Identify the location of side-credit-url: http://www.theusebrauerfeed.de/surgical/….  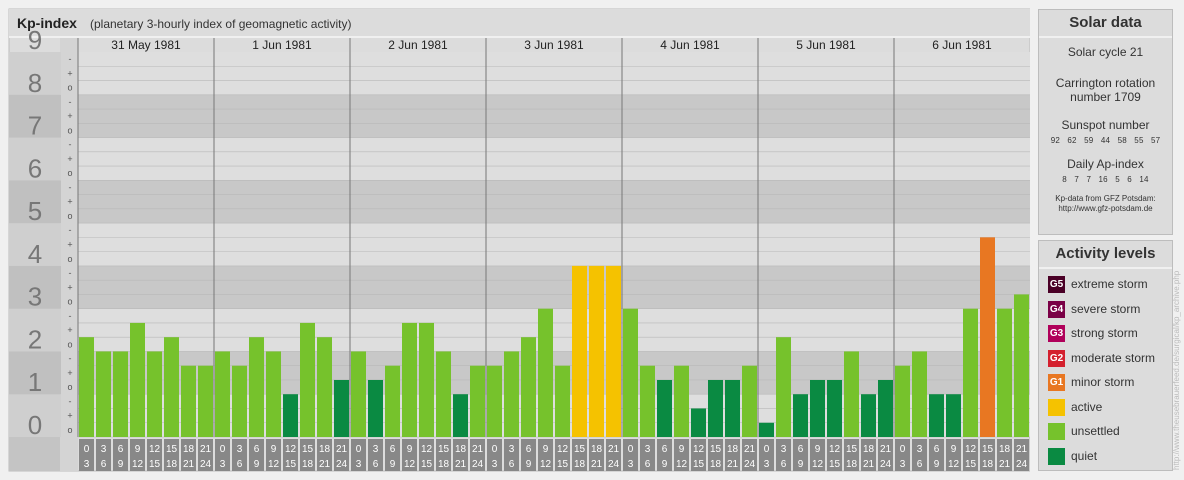
(1176, 370).